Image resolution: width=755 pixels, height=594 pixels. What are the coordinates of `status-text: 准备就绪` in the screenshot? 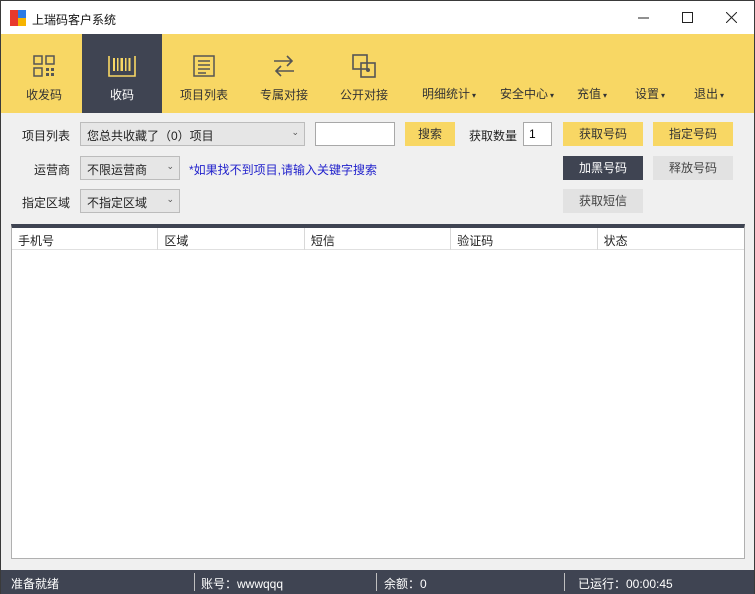 It's located at (35, 584).